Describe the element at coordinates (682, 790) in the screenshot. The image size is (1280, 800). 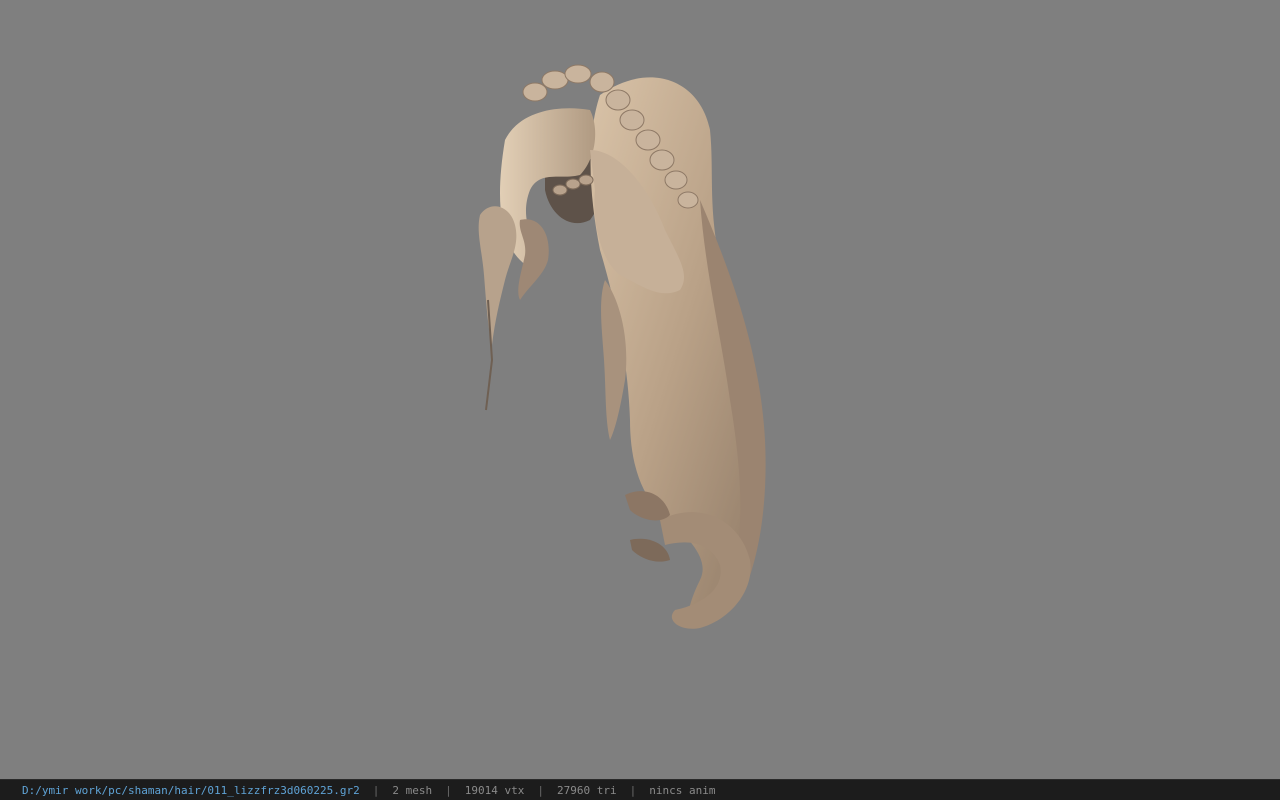
I see `animation-status: nincs anim` at that location.